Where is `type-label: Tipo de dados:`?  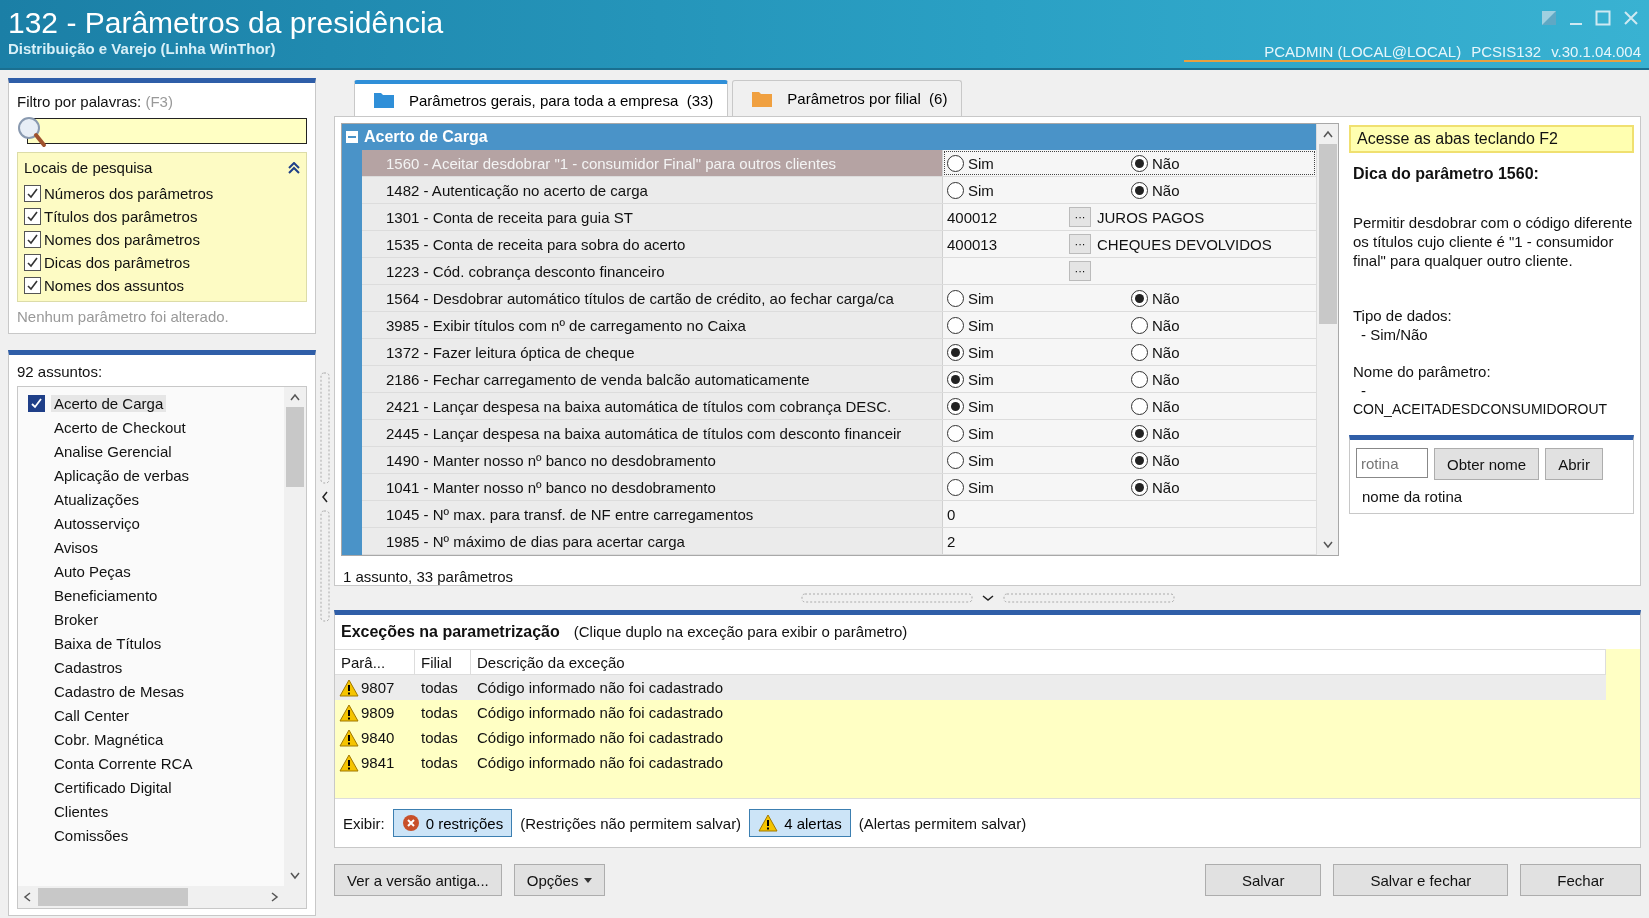
type-label: Tipo de dados: is located at coordinates (1403, 315).